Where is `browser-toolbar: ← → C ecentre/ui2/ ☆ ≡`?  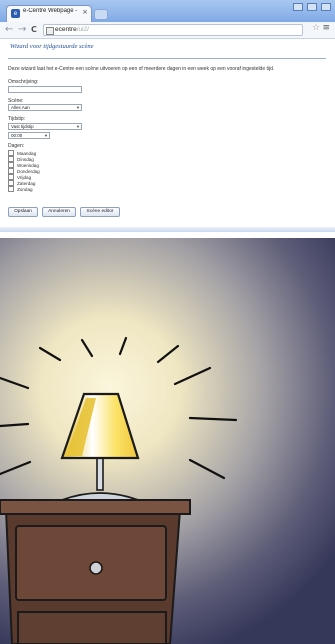
browser-toolbar: ← → C ecentre/ui2/ ☆ ≡ is located at coordinates (167, 30).